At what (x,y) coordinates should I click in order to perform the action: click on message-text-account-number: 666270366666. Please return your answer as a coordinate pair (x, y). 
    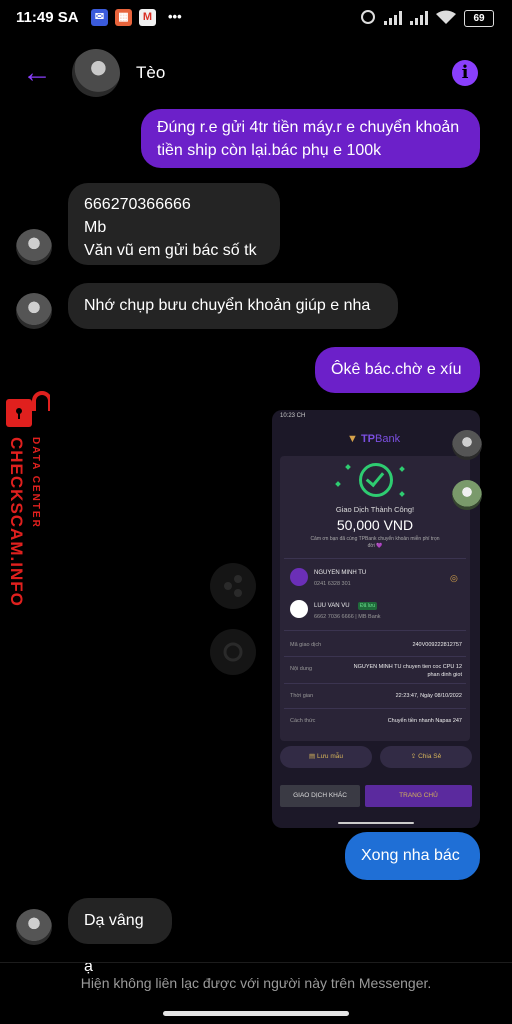
    Looking at the image, I should click on (137, 204).